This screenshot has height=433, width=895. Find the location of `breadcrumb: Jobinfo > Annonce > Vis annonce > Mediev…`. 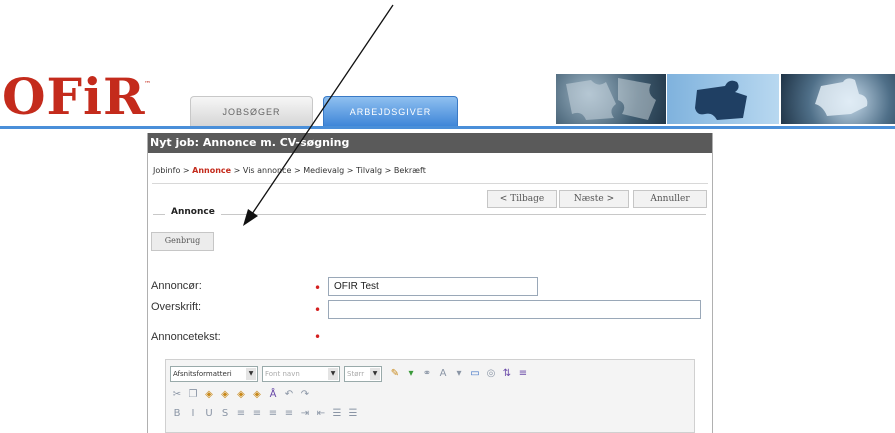

breadcrumb: Jobinfo > Annonce > Vis annonce > Mediev… is located at coordinates (289, 170).